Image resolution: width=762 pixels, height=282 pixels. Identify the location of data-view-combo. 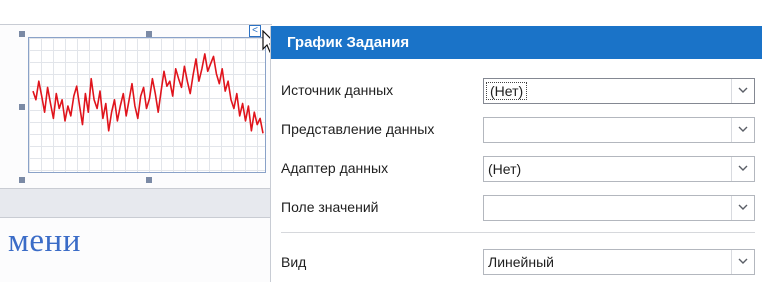
(619, 130).